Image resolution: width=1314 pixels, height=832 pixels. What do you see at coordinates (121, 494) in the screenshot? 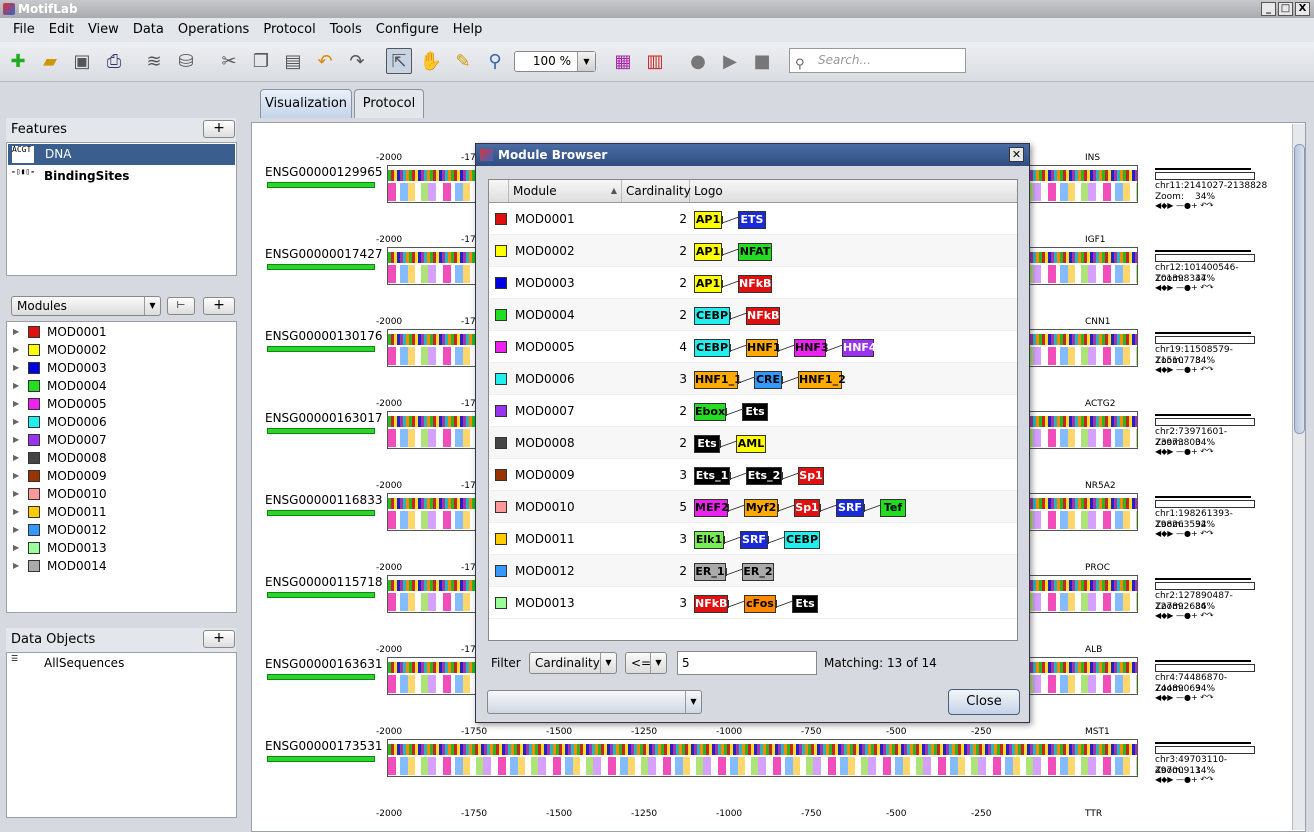
I see `module-list-item: ▶ MOD0010` at bounding box center [121, 494].